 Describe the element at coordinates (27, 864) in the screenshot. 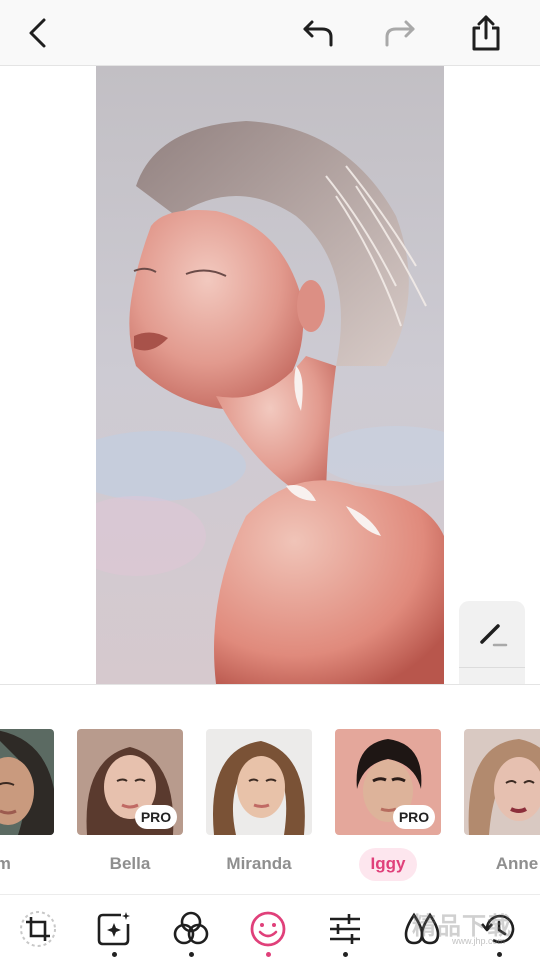

I see `model-label-0: im` at that location.